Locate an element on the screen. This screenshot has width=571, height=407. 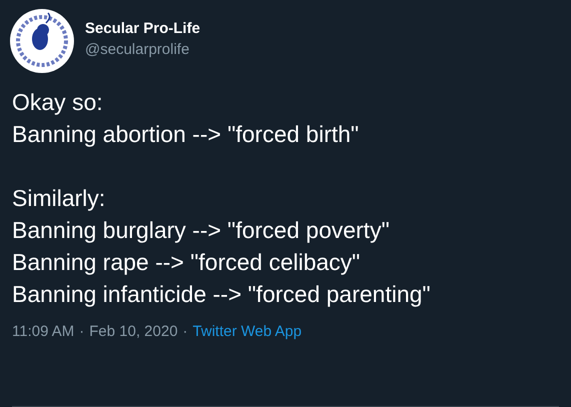
tweet-date: Feb 10, 2020 is located at coordinates (133, 332).